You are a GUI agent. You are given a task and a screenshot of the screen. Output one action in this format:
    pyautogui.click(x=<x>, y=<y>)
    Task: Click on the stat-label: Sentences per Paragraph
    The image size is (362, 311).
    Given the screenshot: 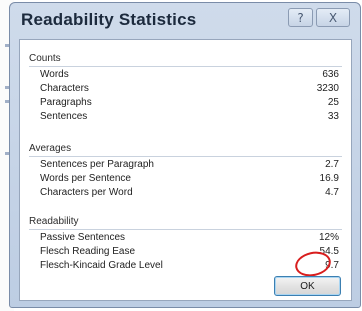 What is the action you would take?
    pyautogui.click(x=97, y=164)
    